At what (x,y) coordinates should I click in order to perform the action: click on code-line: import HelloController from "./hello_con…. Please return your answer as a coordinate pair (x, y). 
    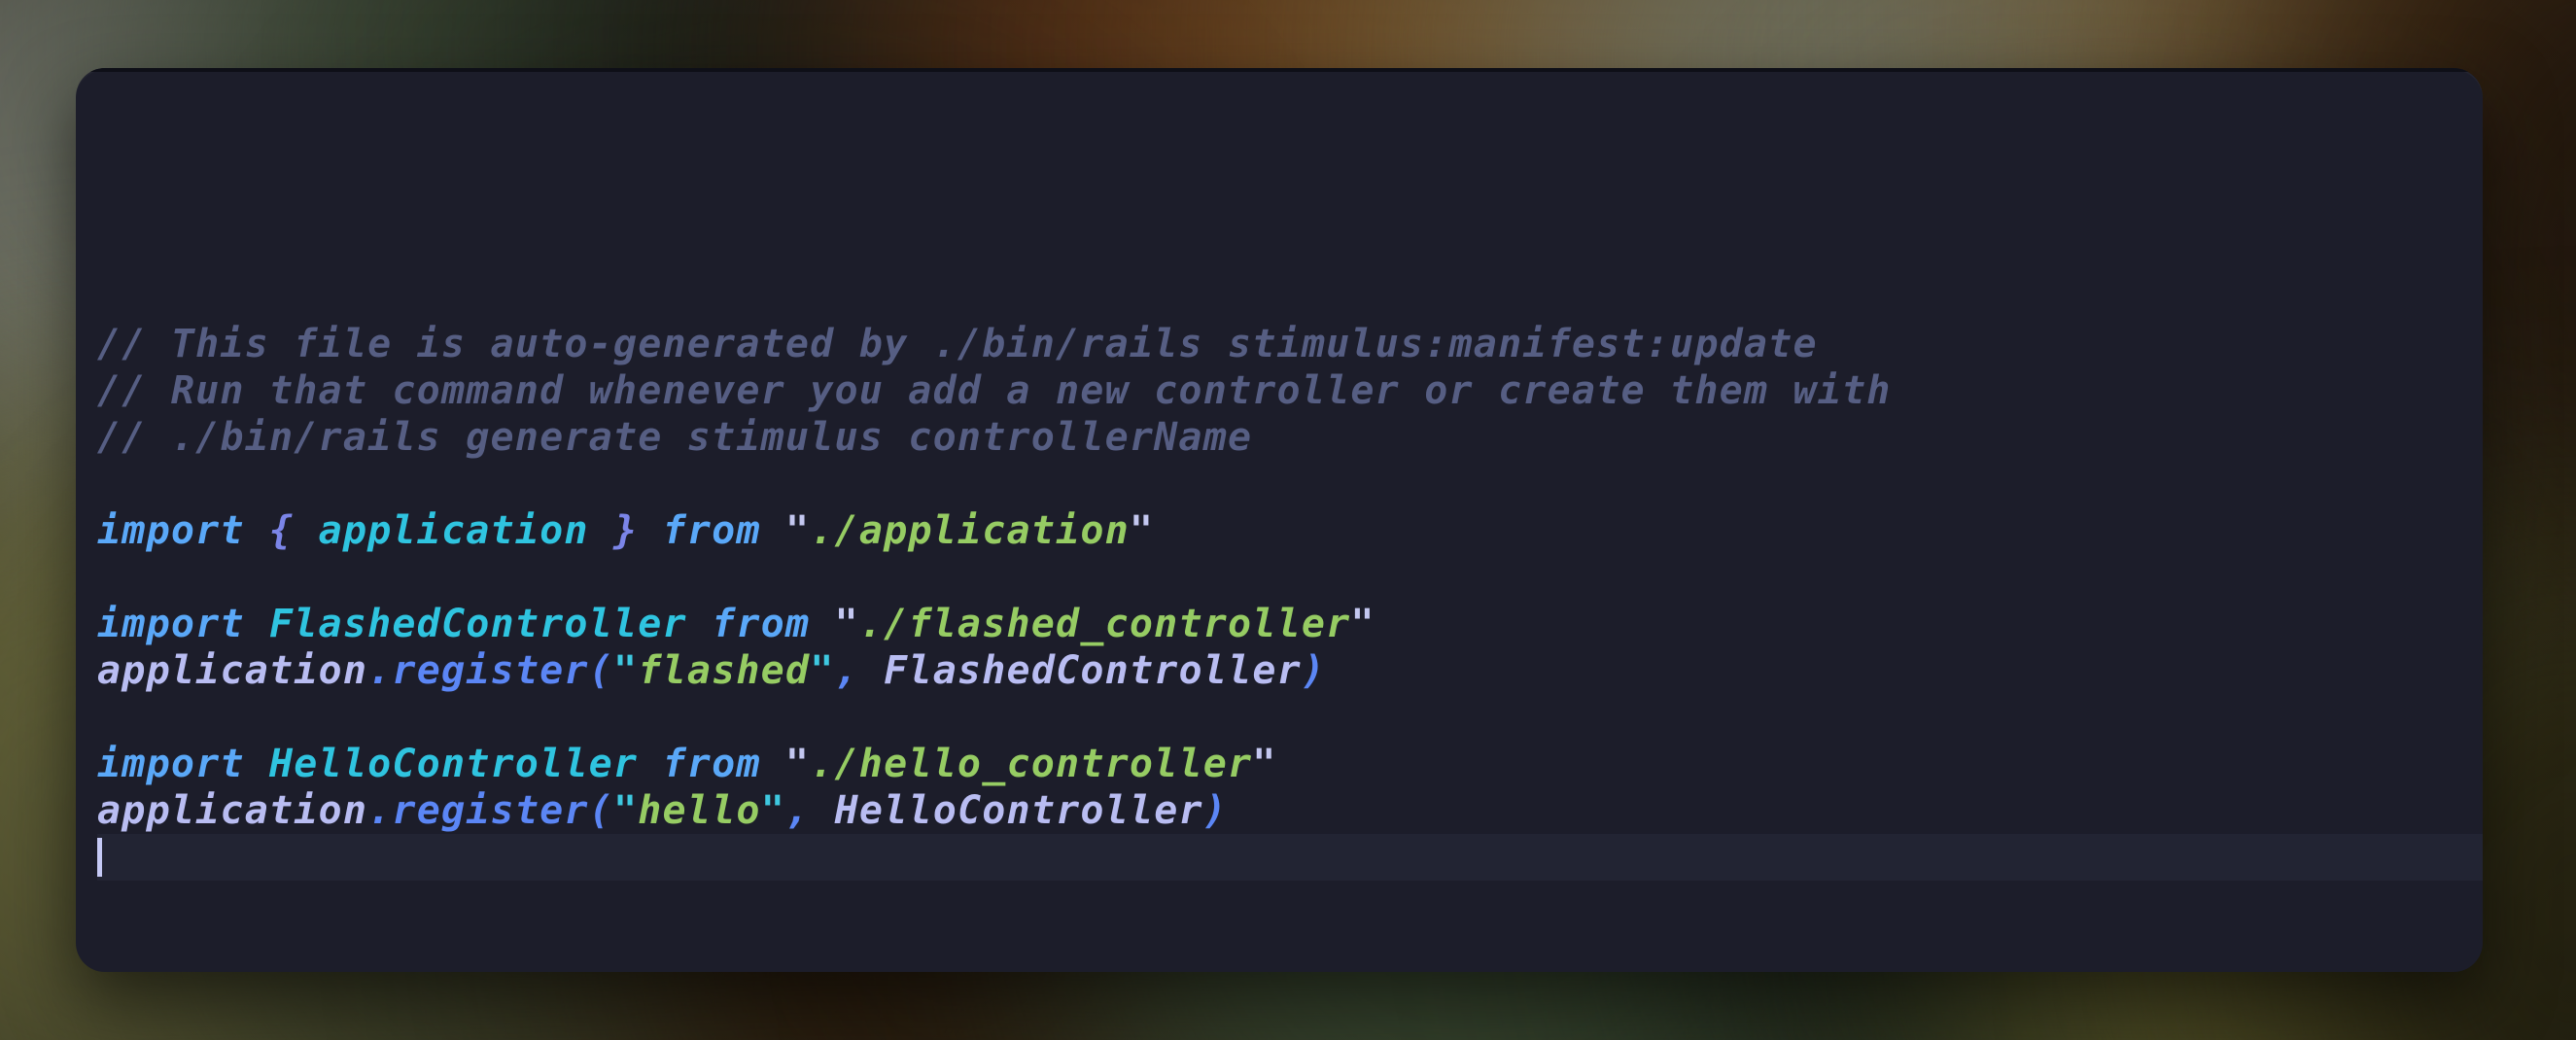
    Looking at the image, I should click on (1290, 764).